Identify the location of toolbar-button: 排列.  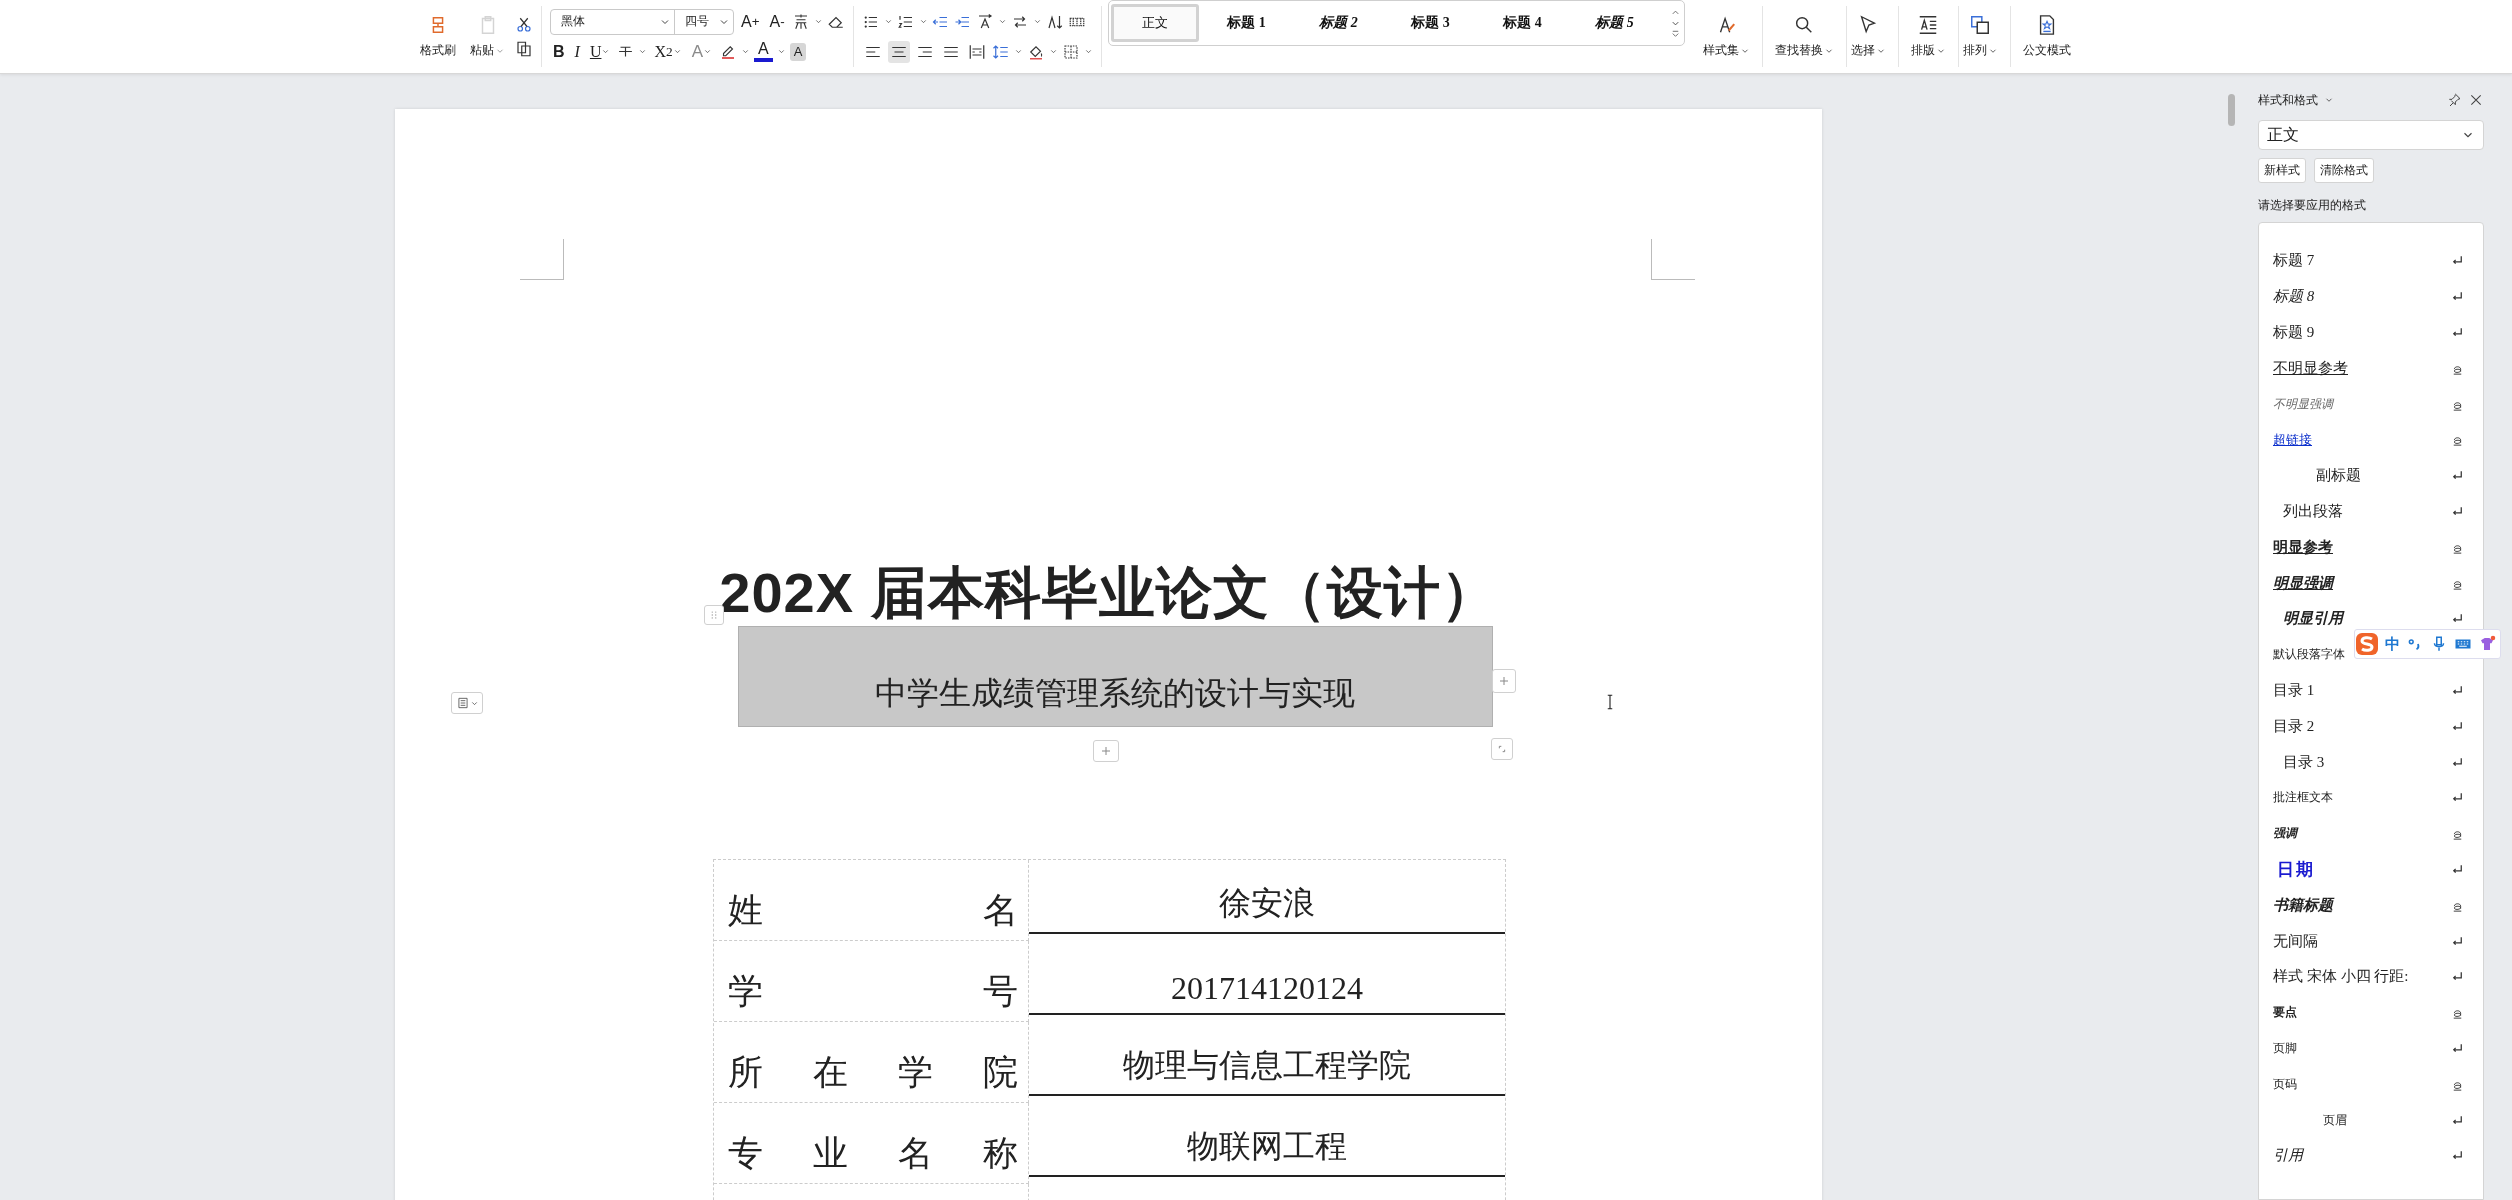
(1980, 36).